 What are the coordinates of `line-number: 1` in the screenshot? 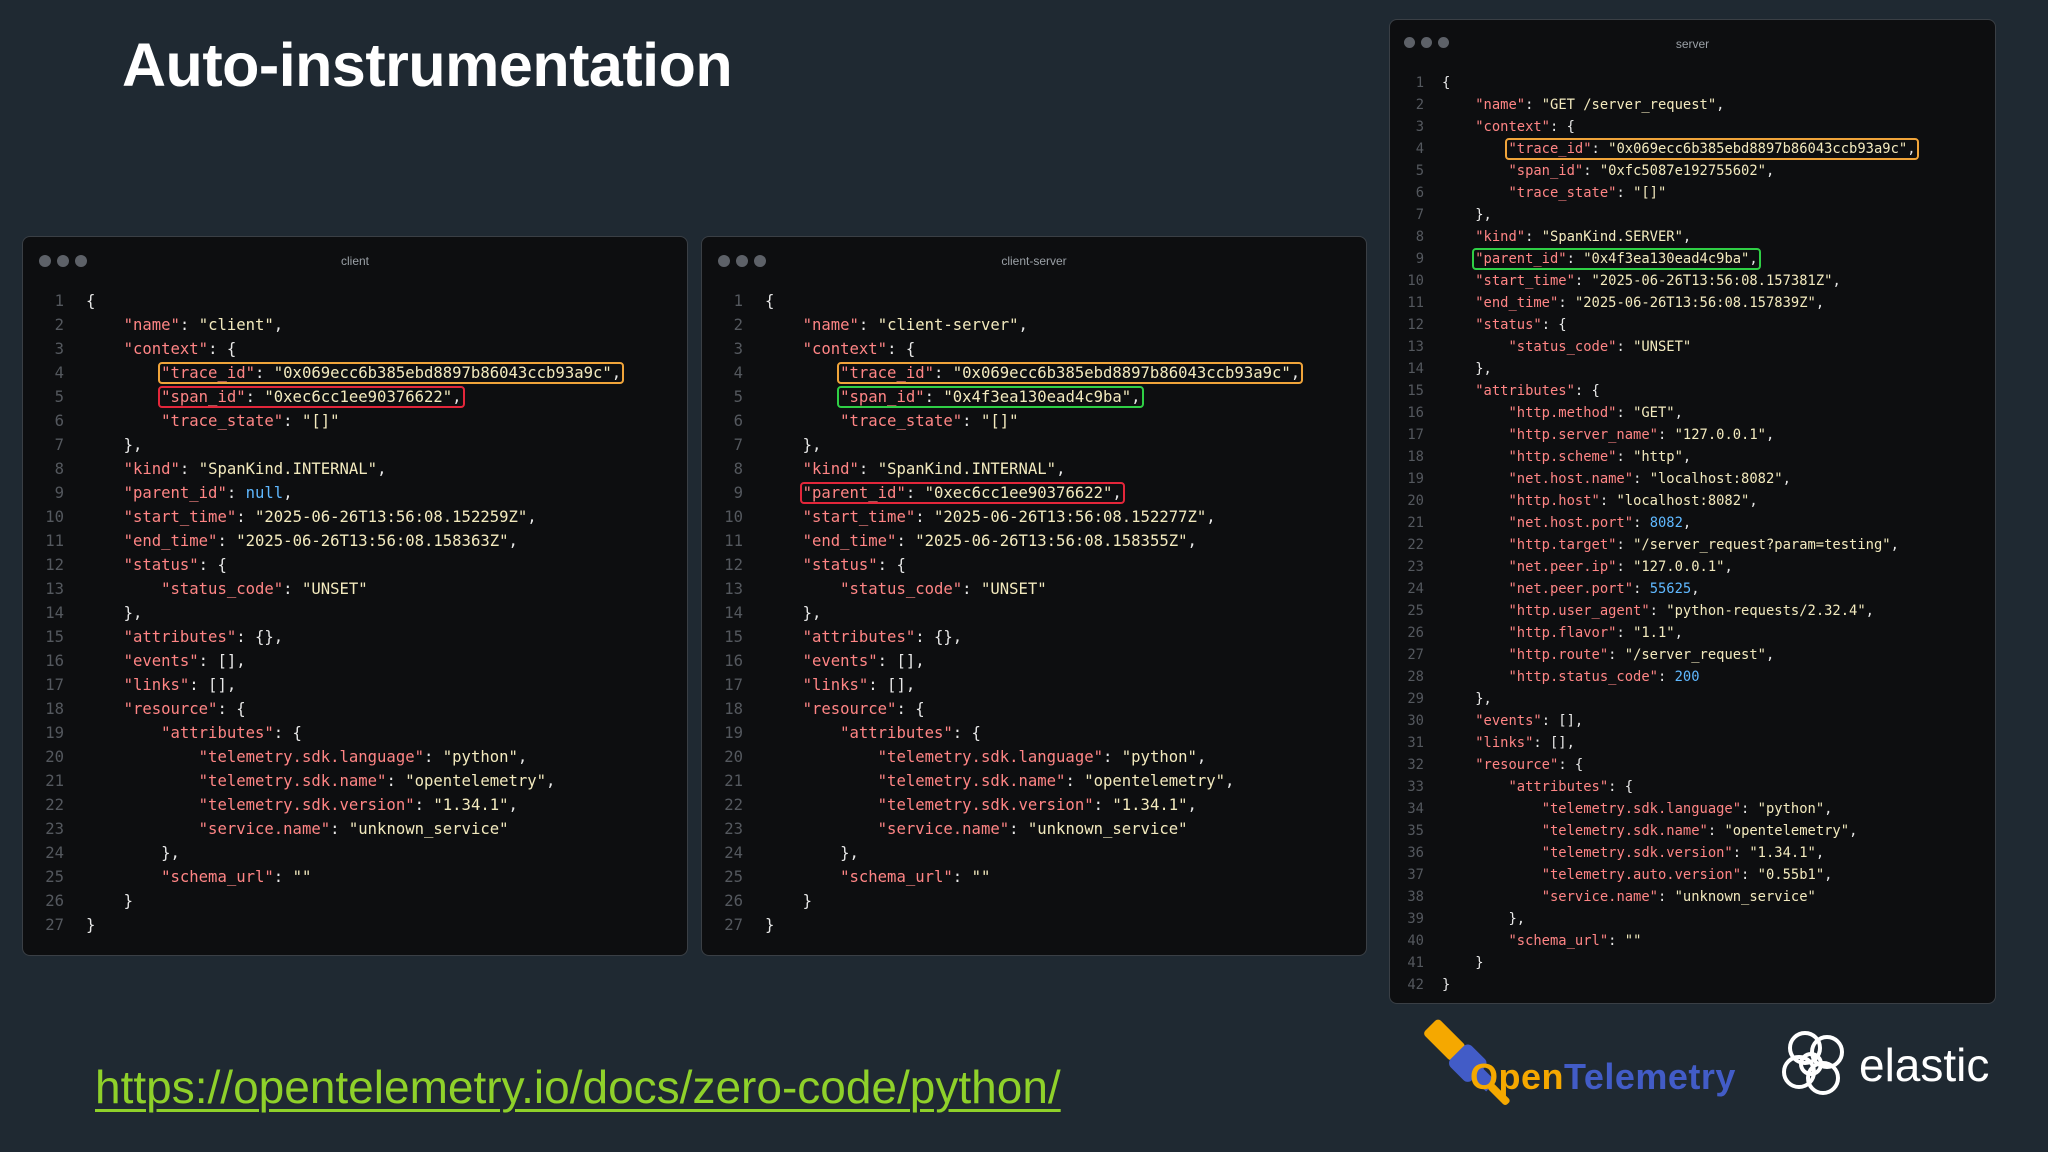 It's located at (1419, 83).